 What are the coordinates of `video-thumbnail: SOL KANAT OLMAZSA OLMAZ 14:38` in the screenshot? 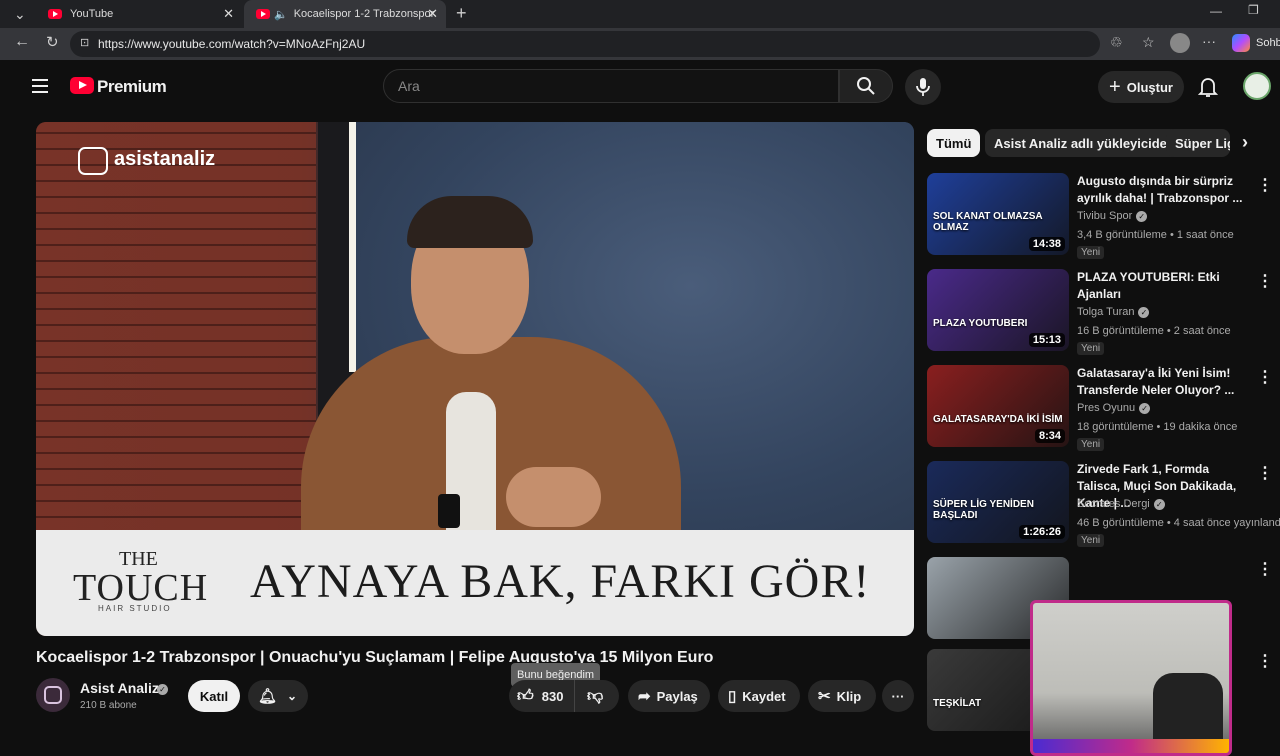 It's located at (998, 214).